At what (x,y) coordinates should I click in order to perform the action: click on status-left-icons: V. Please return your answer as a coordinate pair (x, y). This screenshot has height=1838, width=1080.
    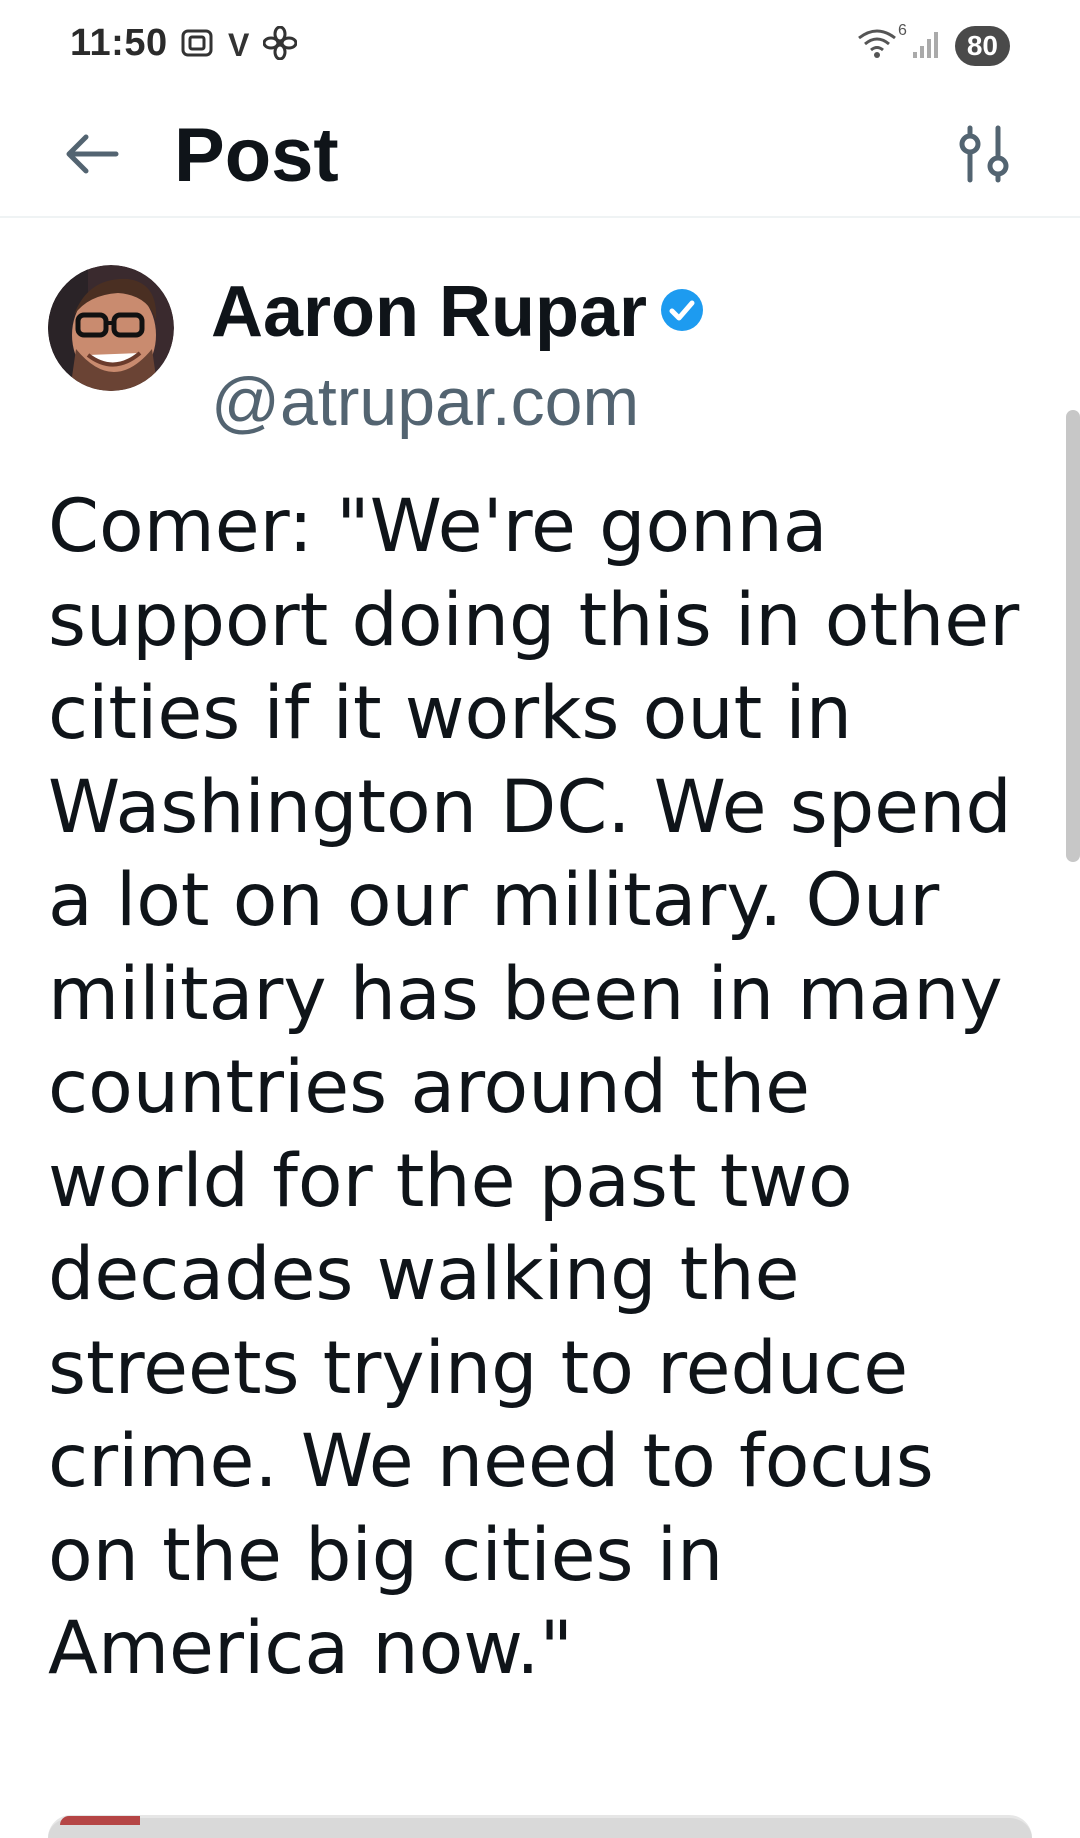
    Looking at the image, I should click on (239, 45).